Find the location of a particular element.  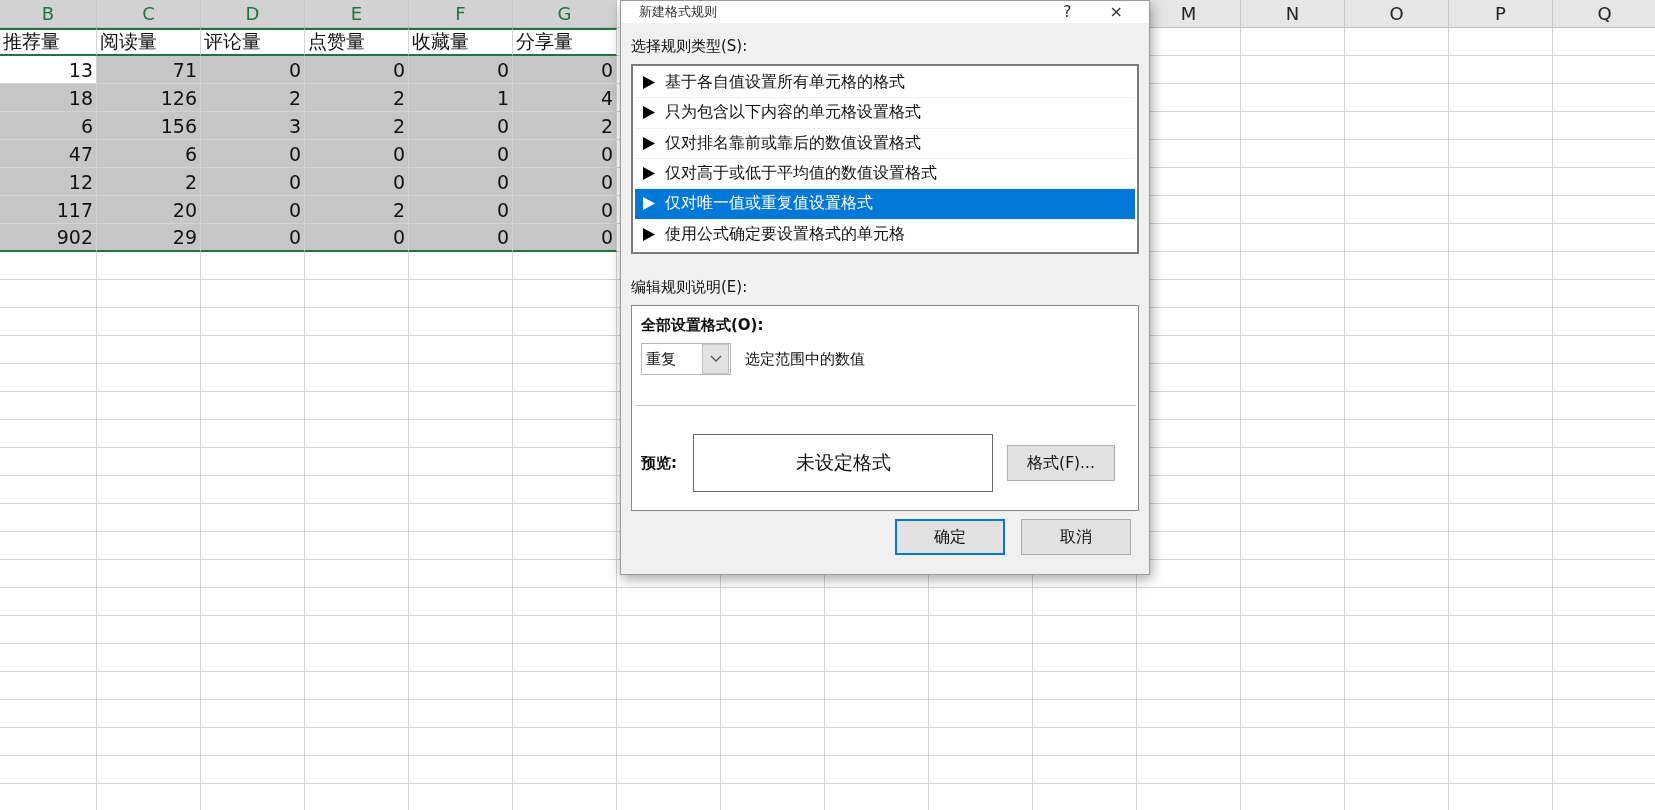

table-cell: 29 is located at coordinates (149, 238).